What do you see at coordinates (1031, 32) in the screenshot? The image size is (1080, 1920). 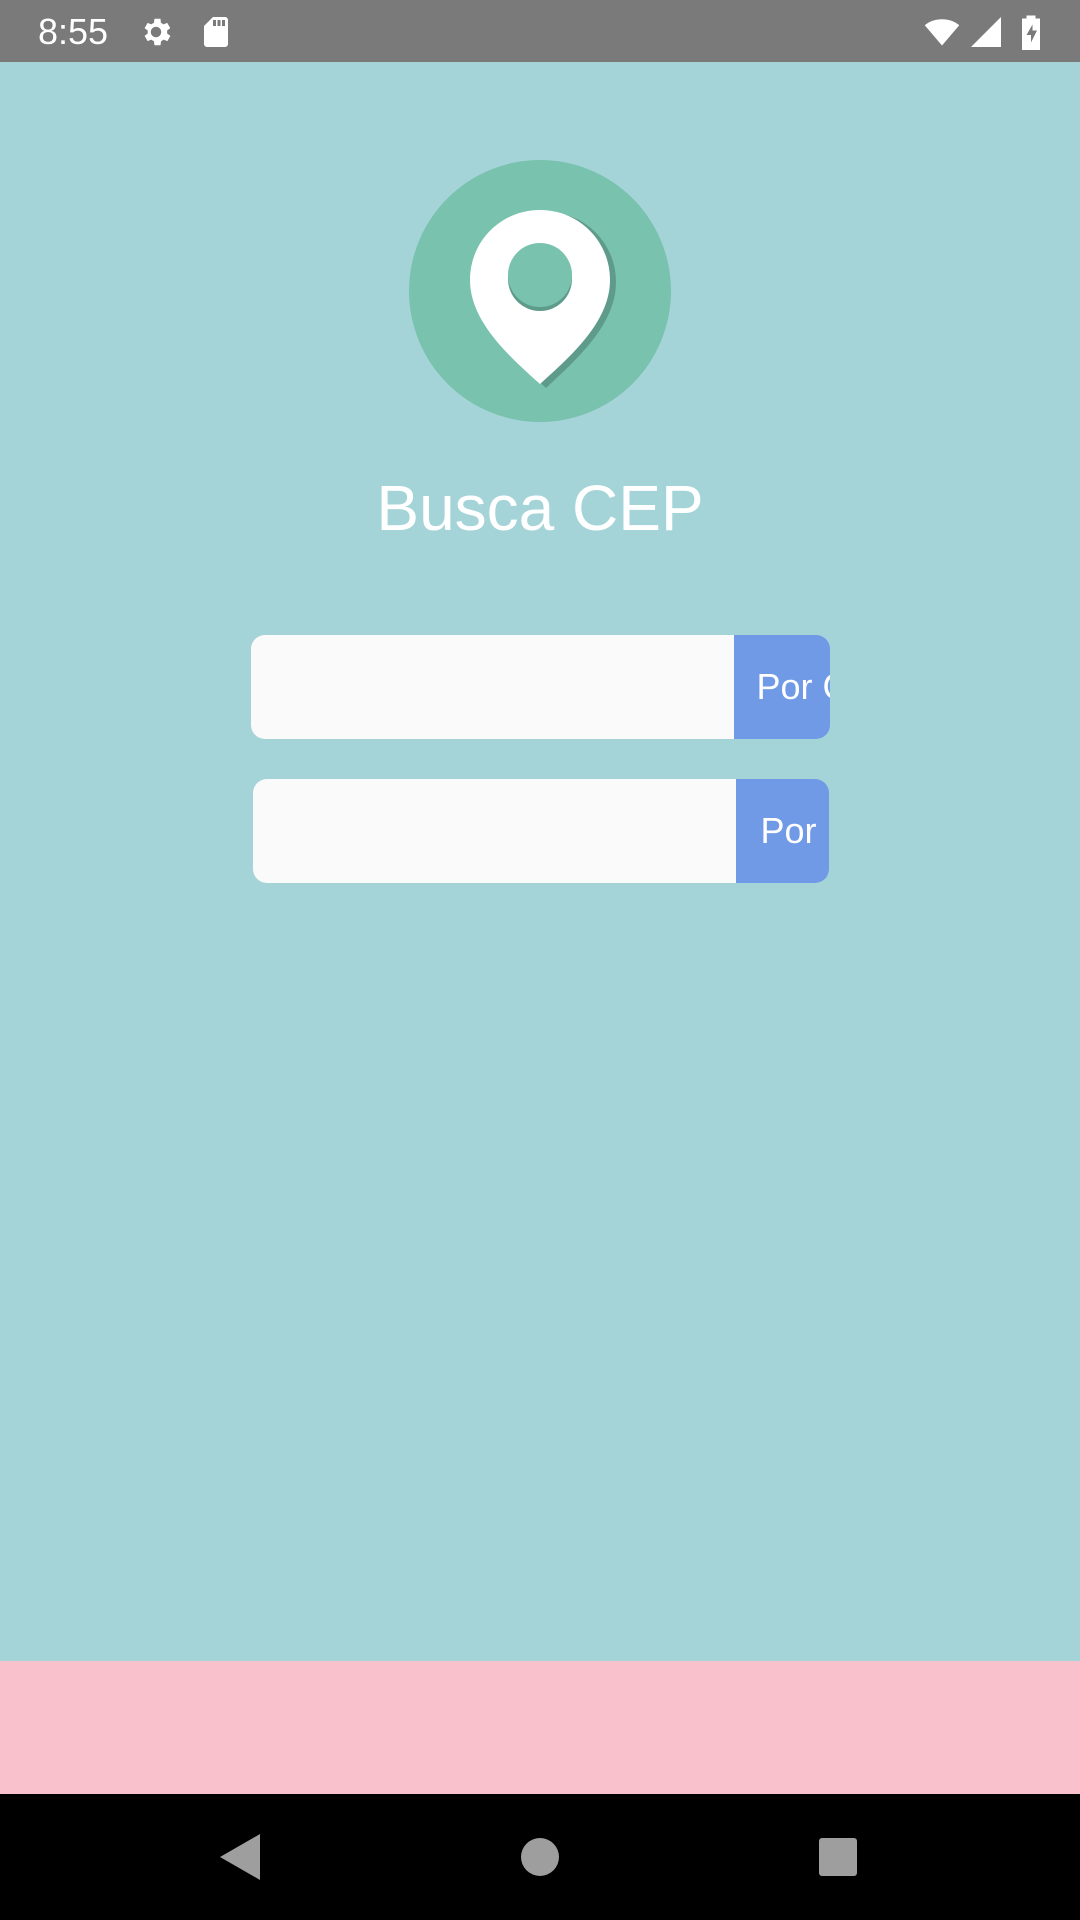 I see `battery-charging-icon` at bounding box center [1031, 32].